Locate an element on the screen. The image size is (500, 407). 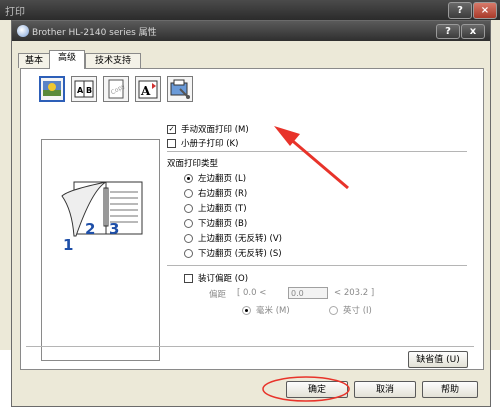
annotation-highlight-ellipse is located at coordinates (306, 389).